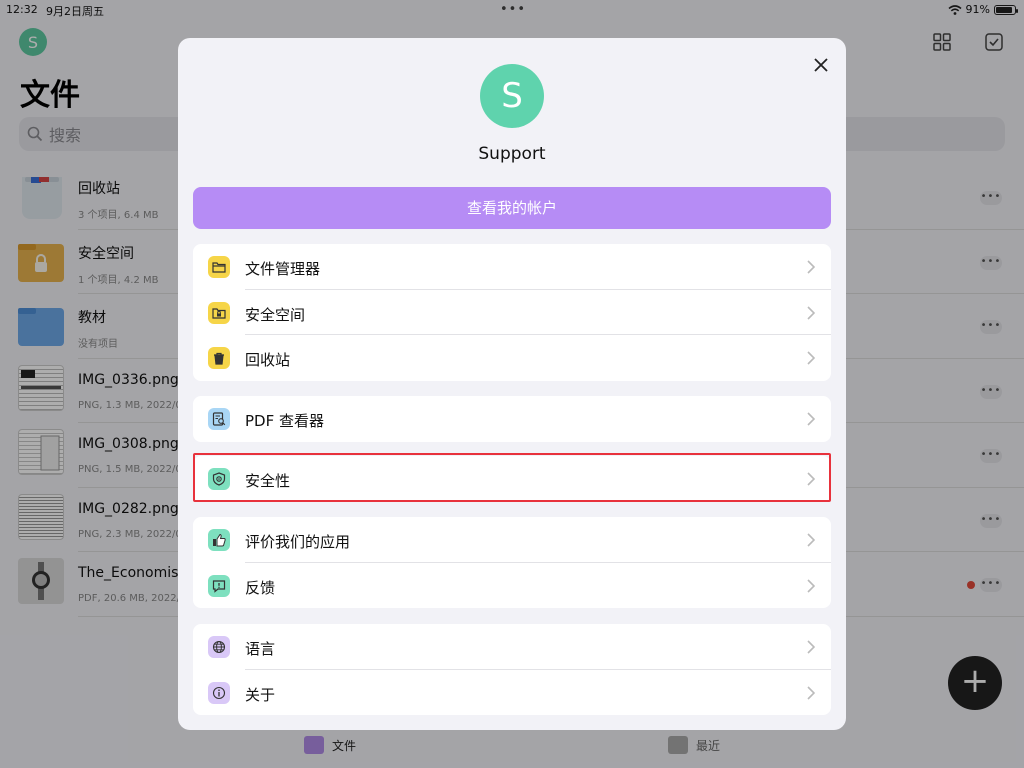  I want to click on menu-item-label: PDF 查看器, so click(284, 421).